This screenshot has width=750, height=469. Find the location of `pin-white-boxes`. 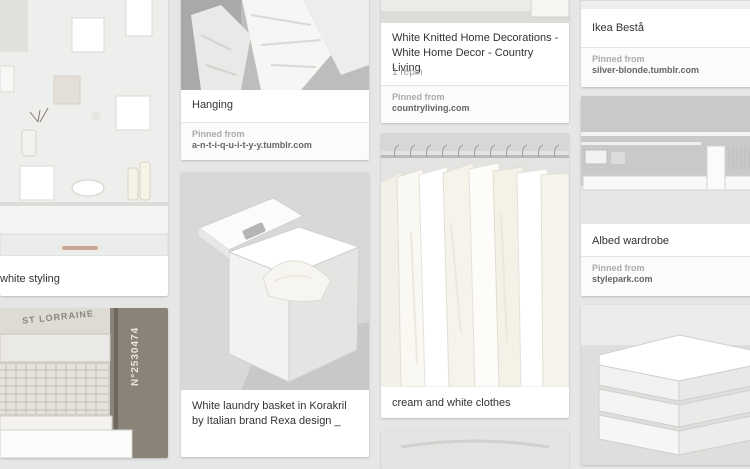

pin-white-boxes is located at coordinates (665, 385).